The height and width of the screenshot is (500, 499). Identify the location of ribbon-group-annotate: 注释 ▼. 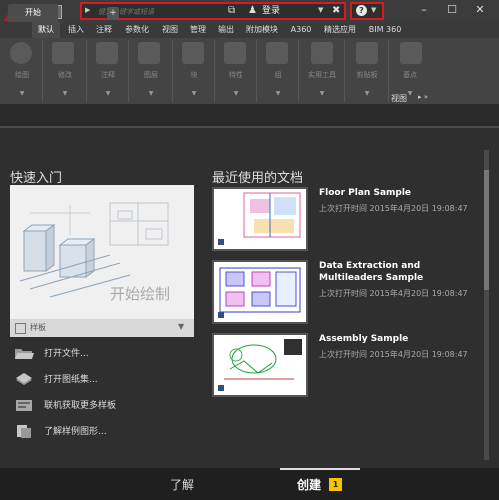
(108, 71).